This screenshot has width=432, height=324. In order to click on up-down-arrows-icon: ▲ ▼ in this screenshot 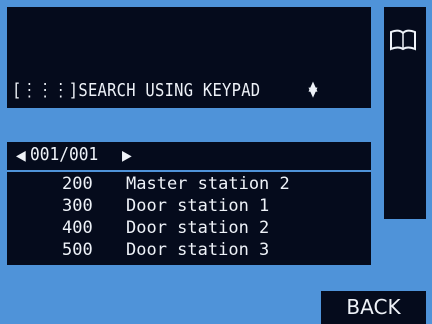, I will do `click(313, 89)`.